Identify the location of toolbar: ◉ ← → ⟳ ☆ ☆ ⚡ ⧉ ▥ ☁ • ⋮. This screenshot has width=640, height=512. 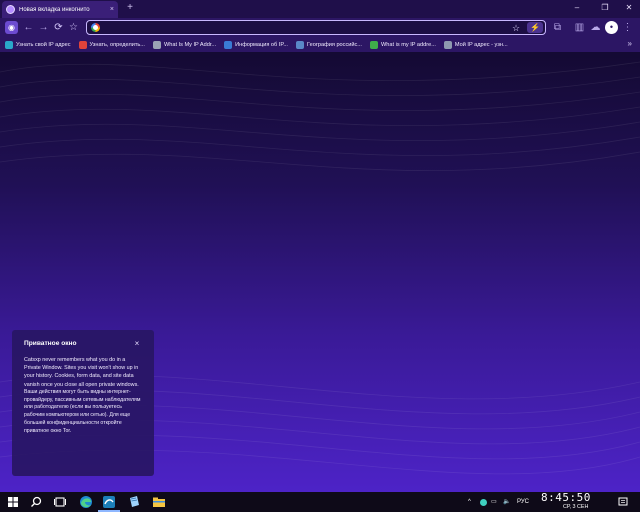
(320, 27).